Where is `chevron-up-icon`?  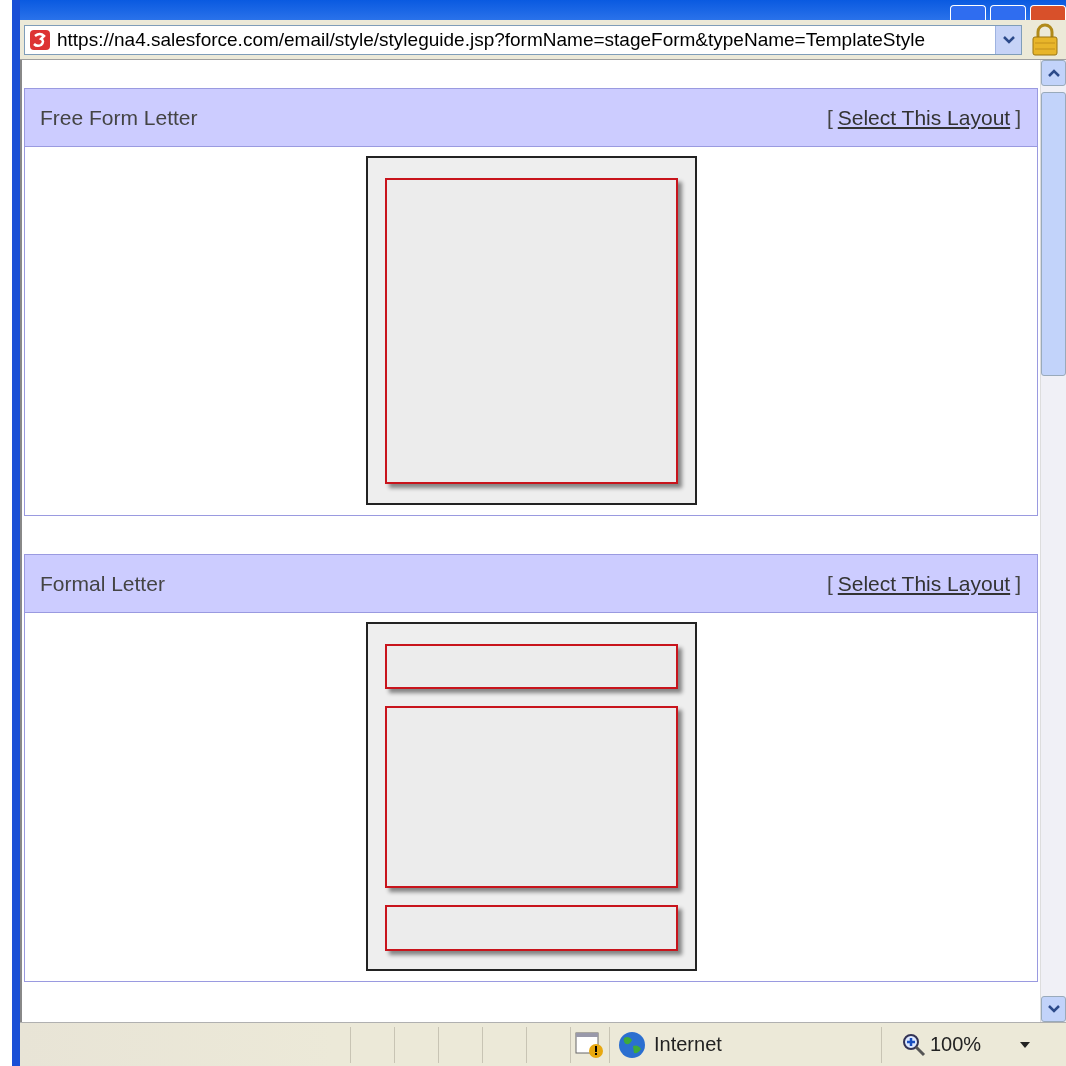 chevron-up-icon is located at coordinates (1053, 73).